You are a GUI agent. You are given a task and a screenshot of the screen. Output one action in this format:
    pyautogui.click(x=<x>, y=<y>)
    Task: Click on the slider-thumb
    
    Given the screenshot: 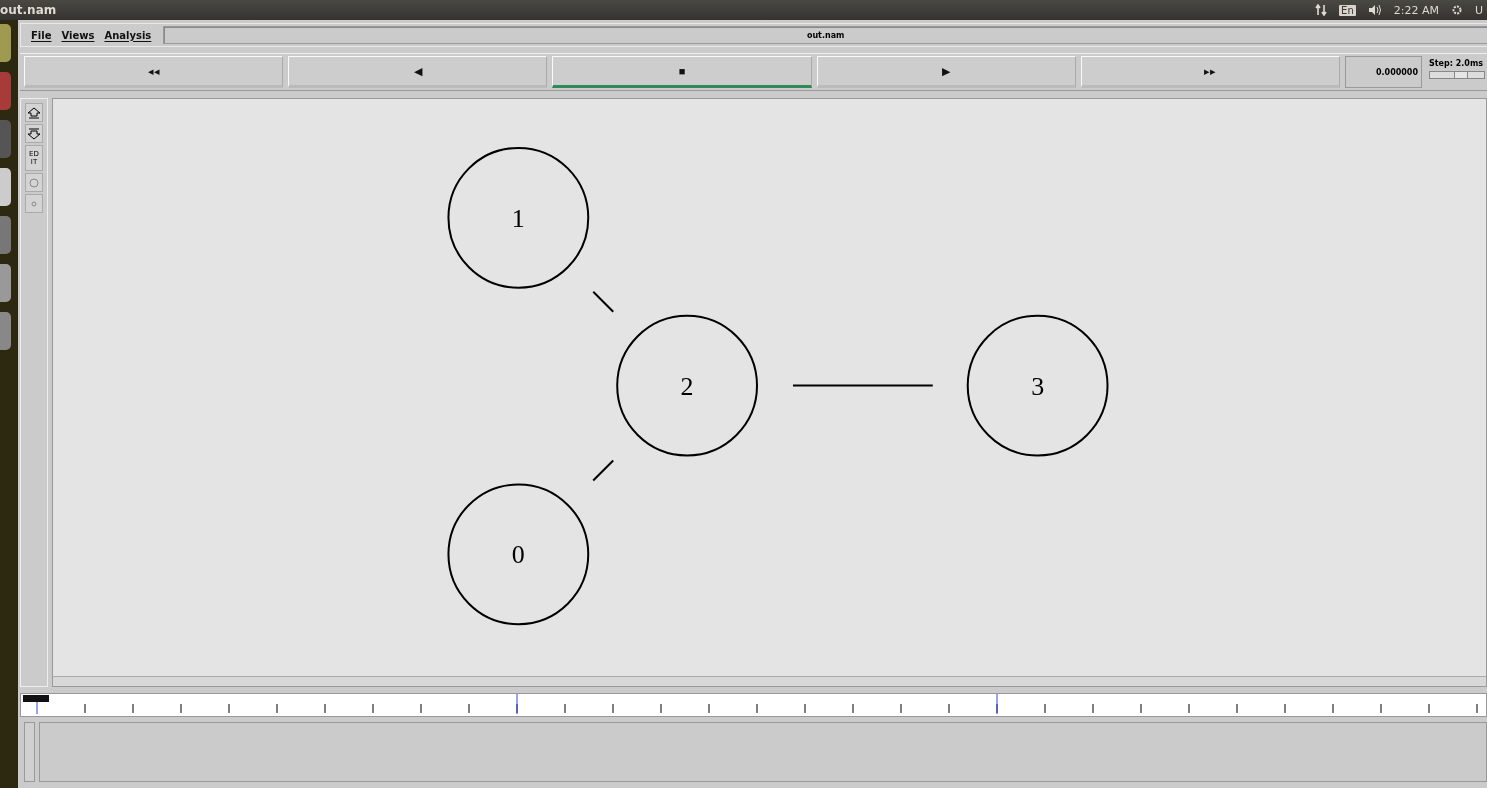 What is the action you would take?
    pyautogui.click(x=1460, y=75)
    